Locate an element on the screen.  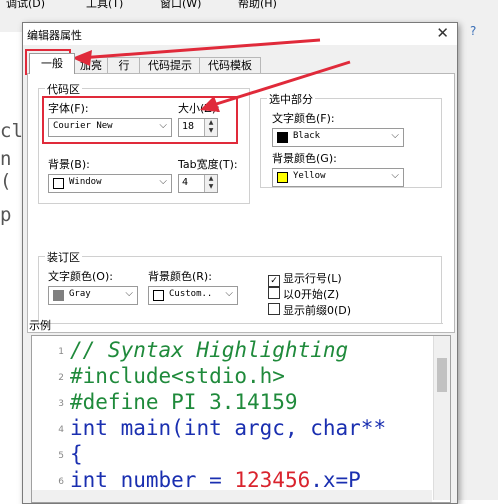
annotation-arrows is located at coordinates (211, 75).